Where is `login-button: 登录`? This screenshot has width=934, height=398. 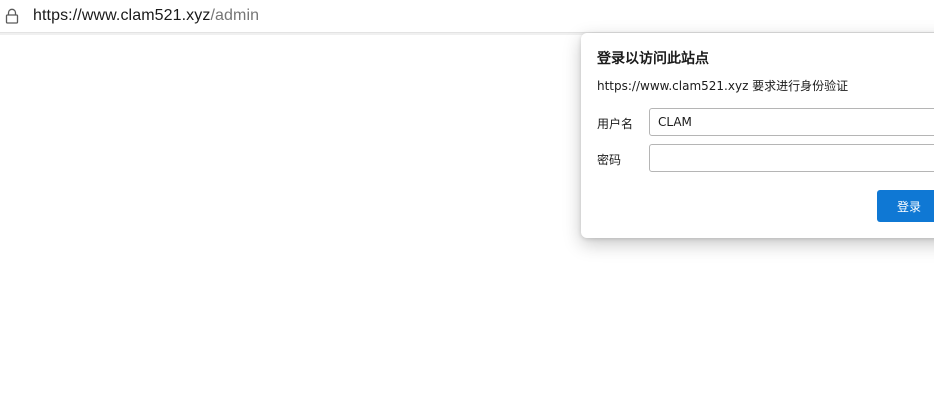
login-button: 登录 is located at coordinates (905, 206).